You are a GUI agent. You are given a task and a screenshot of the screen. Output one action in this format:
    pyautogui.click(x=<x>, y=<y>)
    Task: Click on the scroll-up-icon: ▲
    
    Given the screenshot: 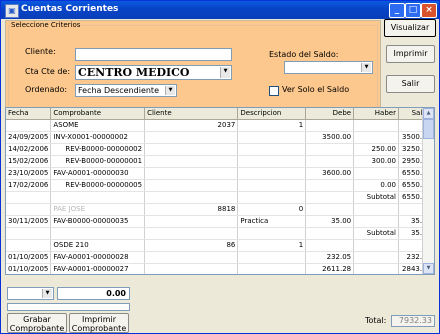 What is the action you would take?
    pyautogui.click(x=428, y=113)
    